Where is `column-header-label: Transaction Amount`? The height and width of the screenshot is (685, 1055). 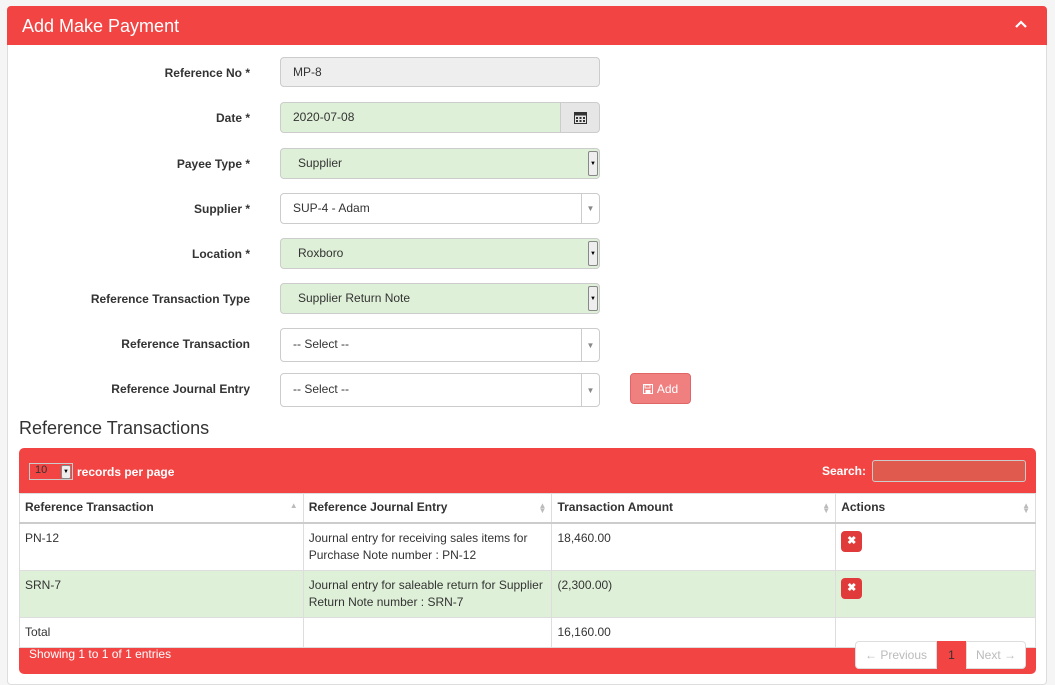 column-header-label: Transaction Amount is located at coordinates (615, 507).